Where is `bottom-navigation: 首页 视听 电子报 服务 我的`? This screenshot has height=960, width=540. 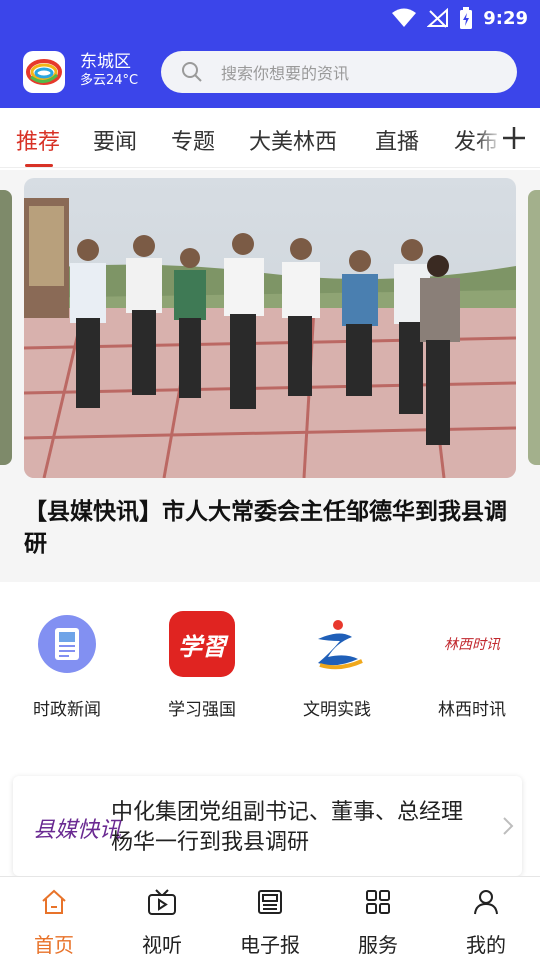 bottom-navigation: 首页 视听 电子报 服务 我的 is located at coordinates (270, 918).